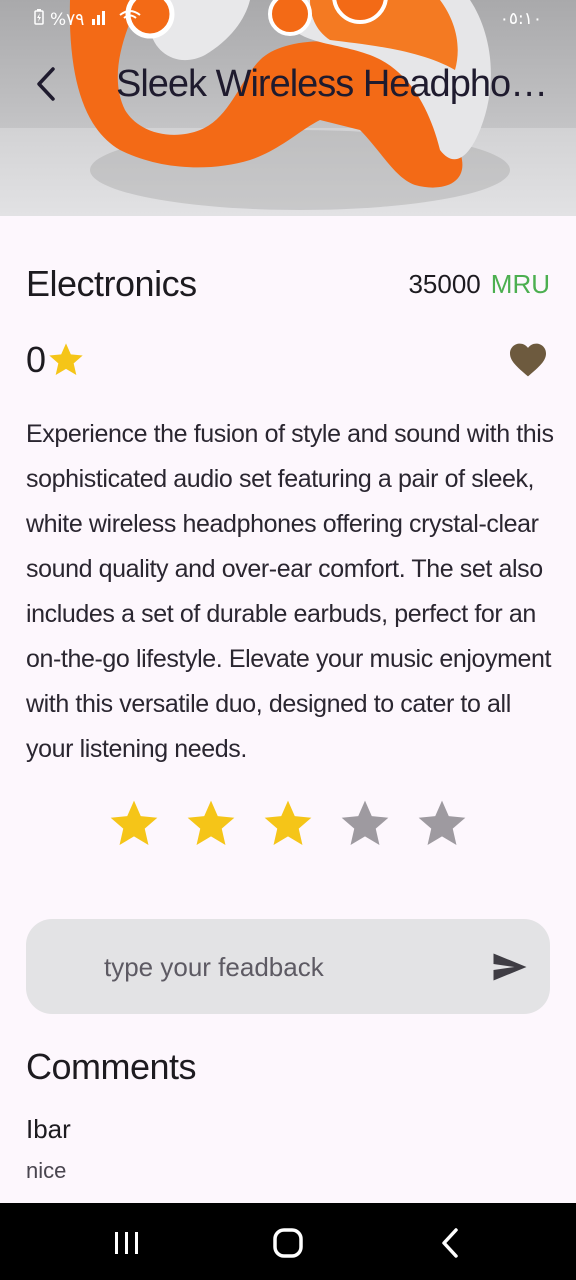 The image size is (576, 1280). I want to click on back-arrow-icon, so click(46, 84).